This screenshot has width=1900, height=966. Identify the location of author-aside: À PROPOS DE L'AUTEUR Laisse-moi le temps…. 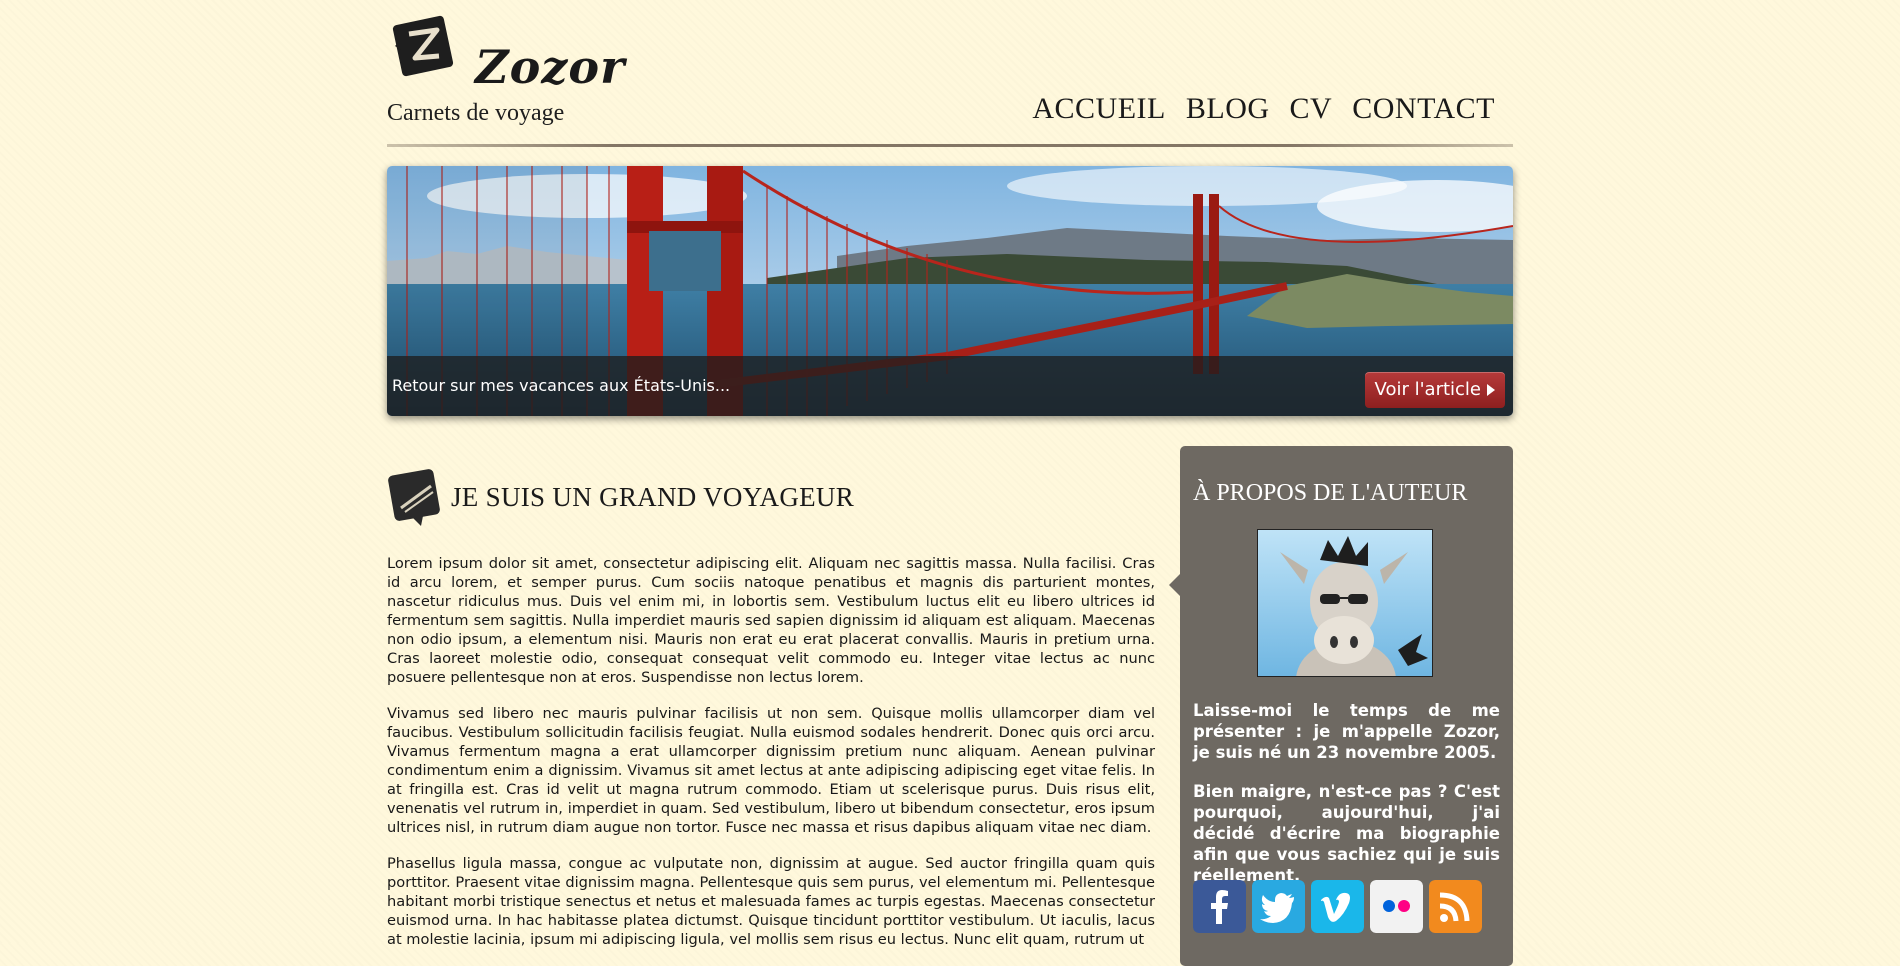
(1341, 706).